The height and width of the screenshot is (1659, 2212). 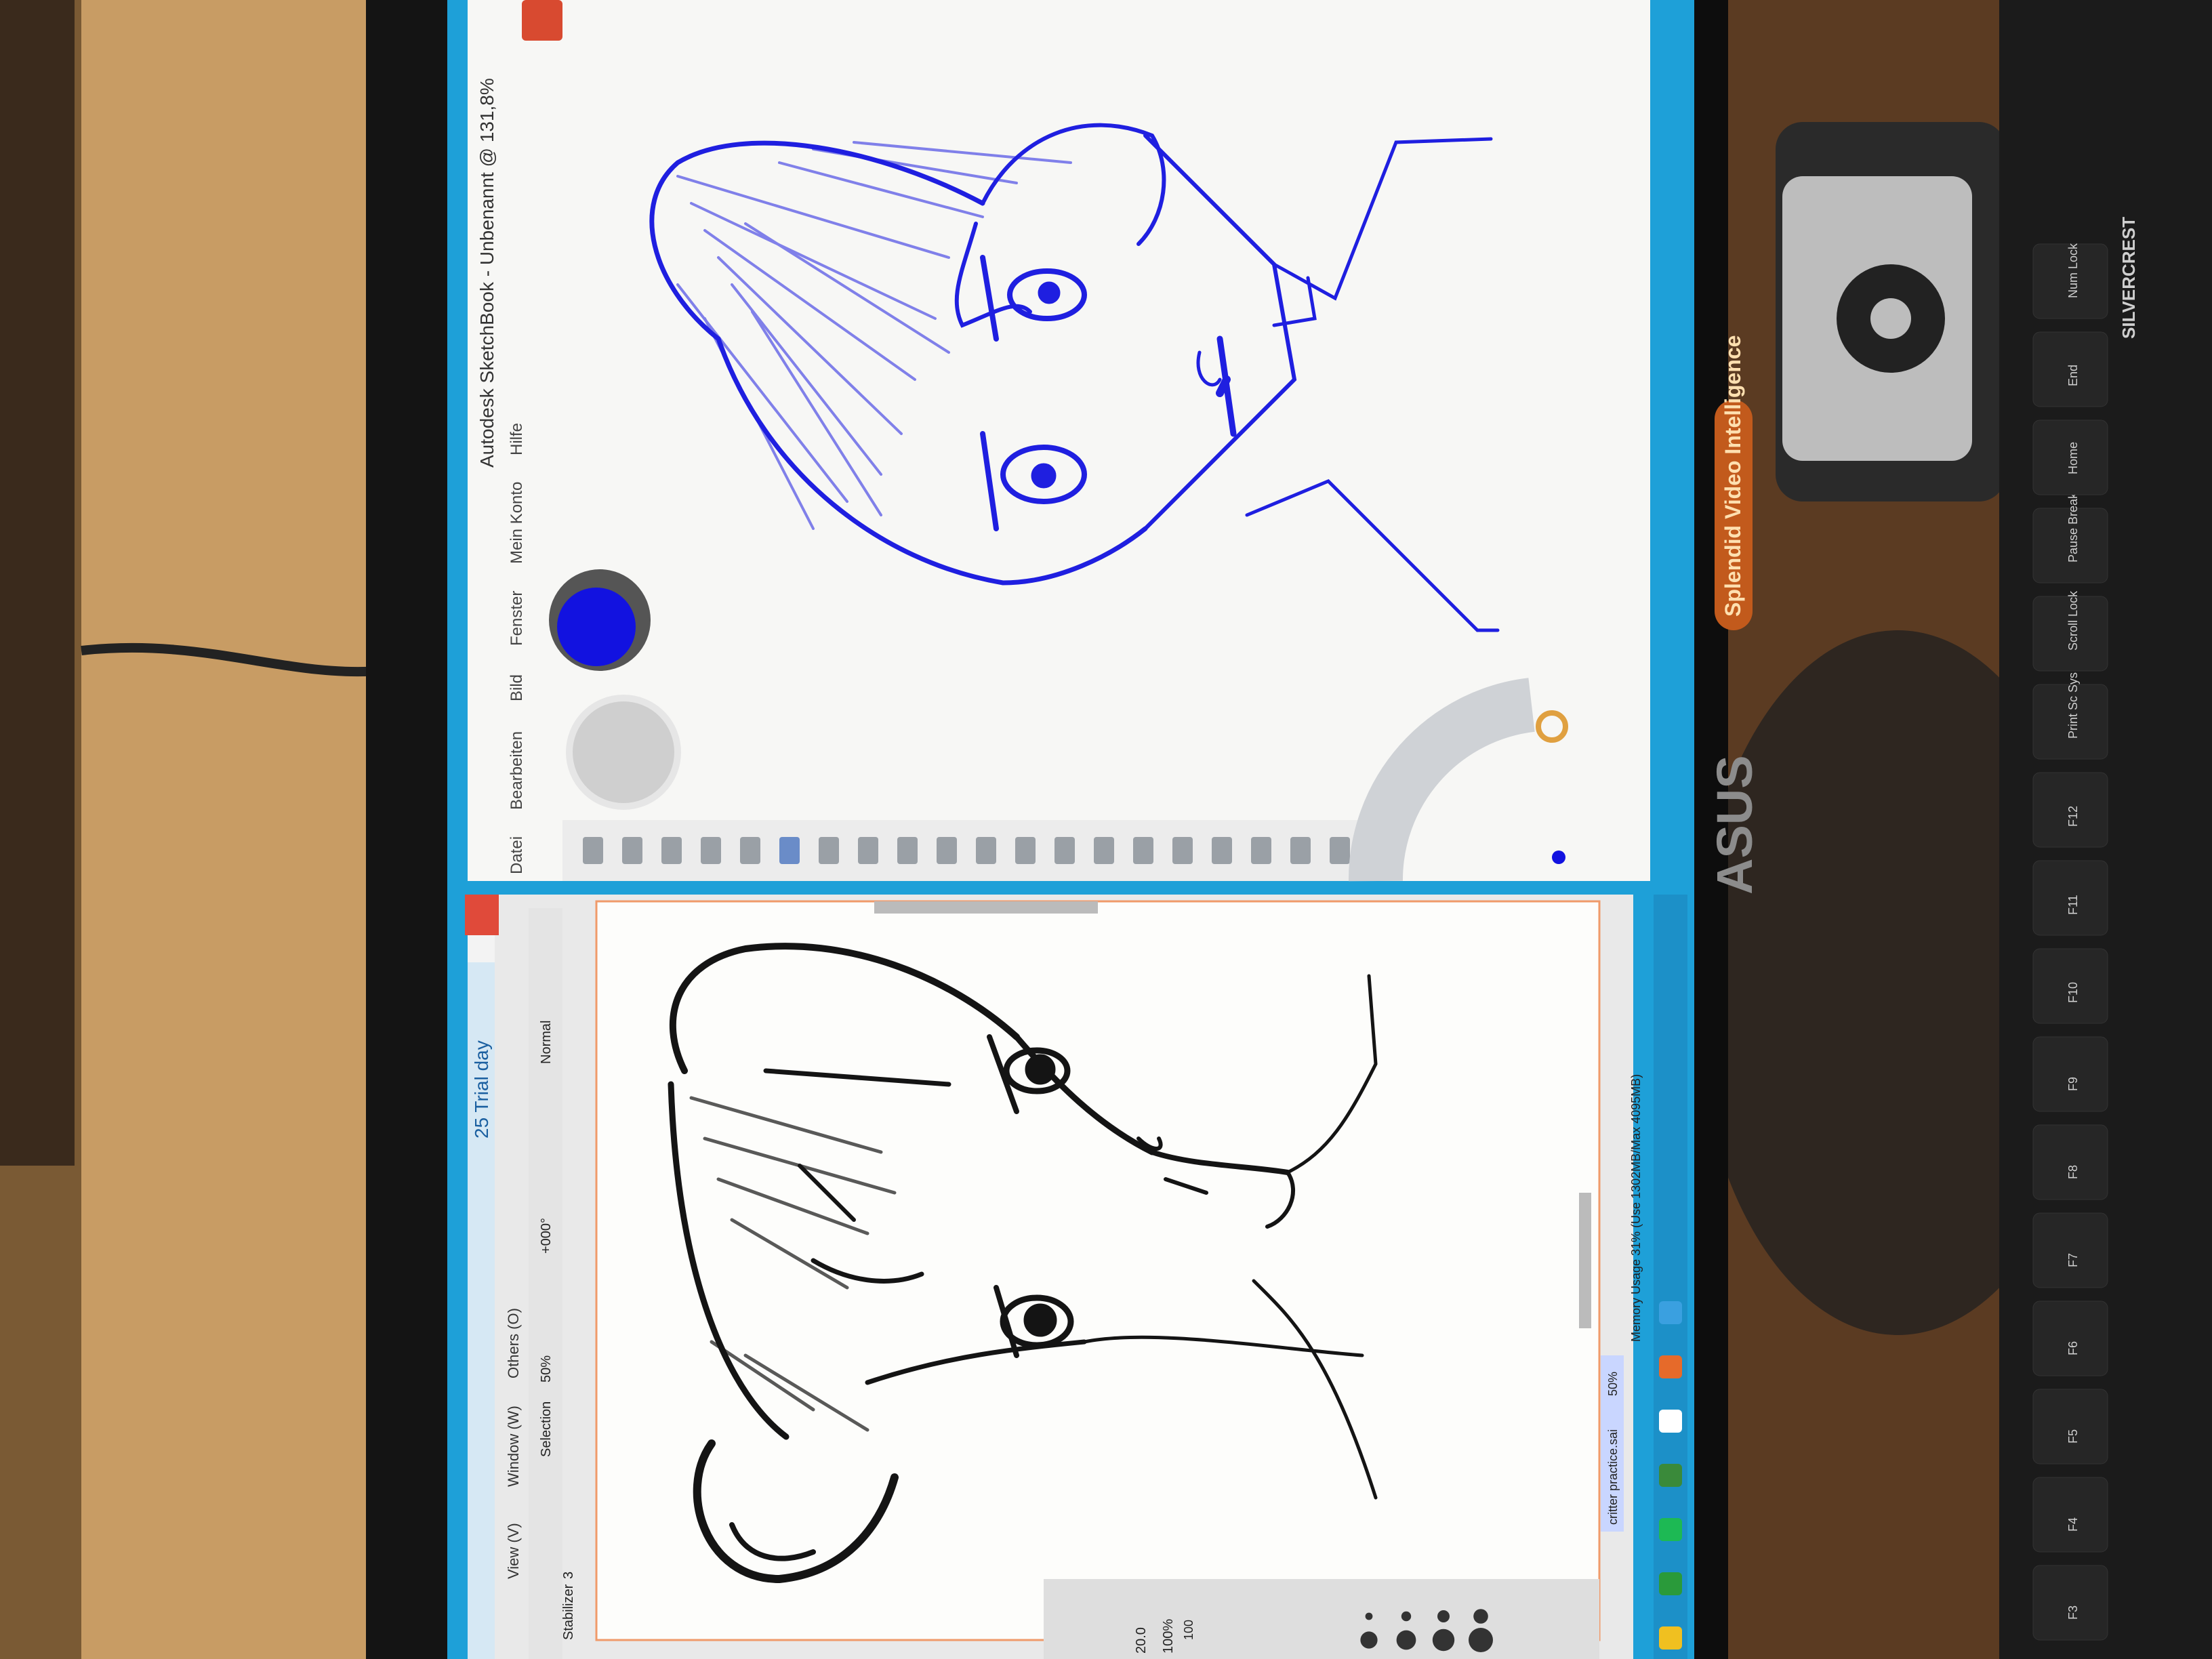 What do you see at coordinates (1733, 476) in the screenshot?
I see `svg-text: Splendid Video Intelligence` at bounding box center [1733, 476].